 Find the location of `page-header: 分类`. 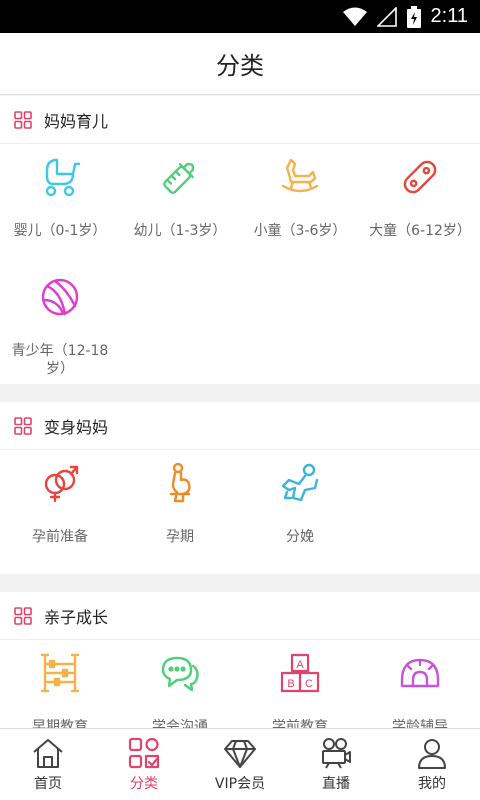

page-header: 分类 is located at coordinates (240, 64).